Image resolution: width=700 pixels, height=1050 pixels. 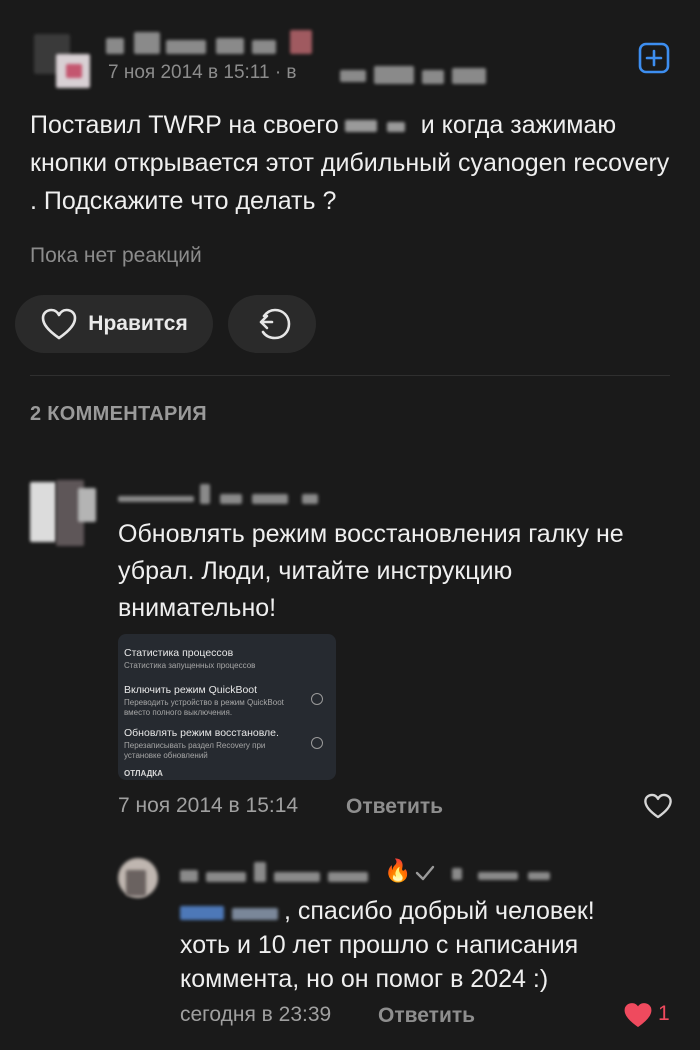 I want to click on comments-count-header: 2 КОММЕНТАРИЯ, so click(x=118, y=414).